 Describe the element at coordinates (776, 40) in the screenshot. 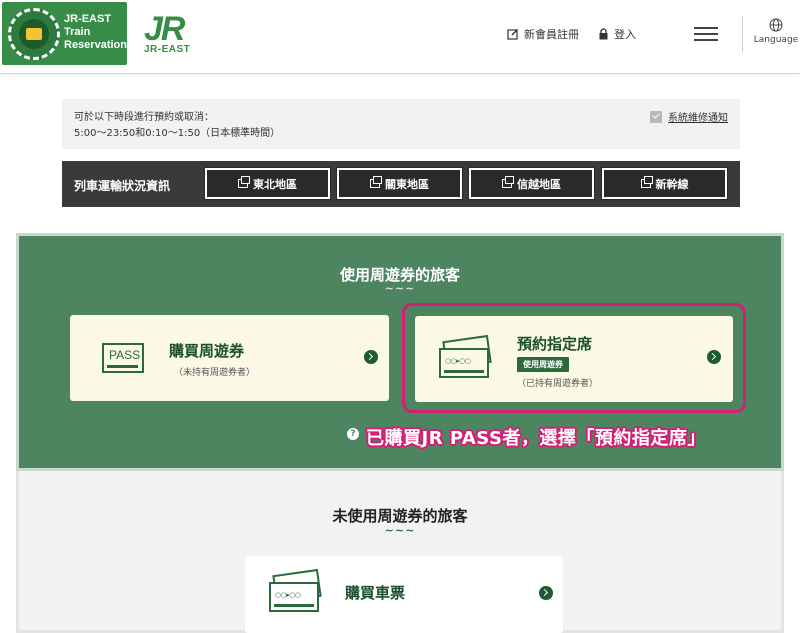

I see `language-label: Language` at that location.